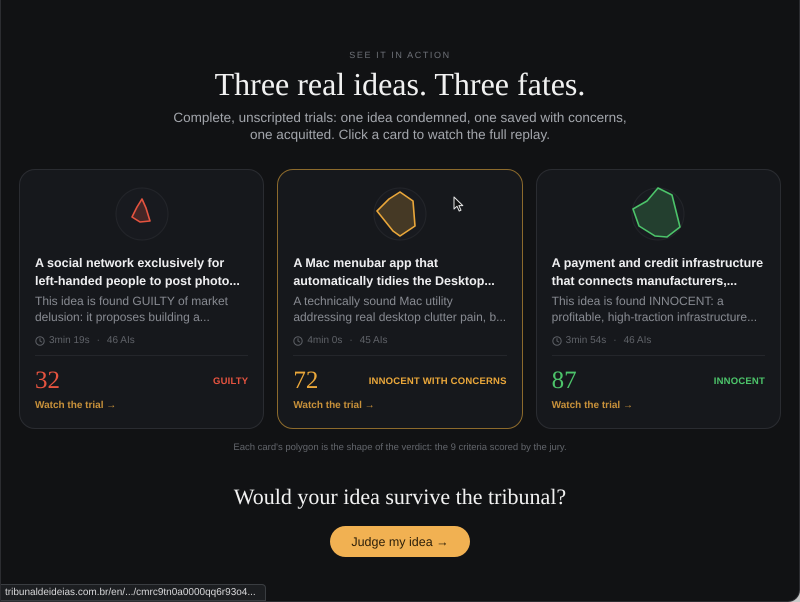 The height and width of the screenshot is (602, 800). I want to click on idea-card: A Mac menubar app that automatically tidies the Desktop... A technically sound Mac utility addressing real desktop clutter pain, b... 4min 0s · 45 AIs 72 INNOCENT WITH CONCERNS Watch the trial →, so click(400, 299).